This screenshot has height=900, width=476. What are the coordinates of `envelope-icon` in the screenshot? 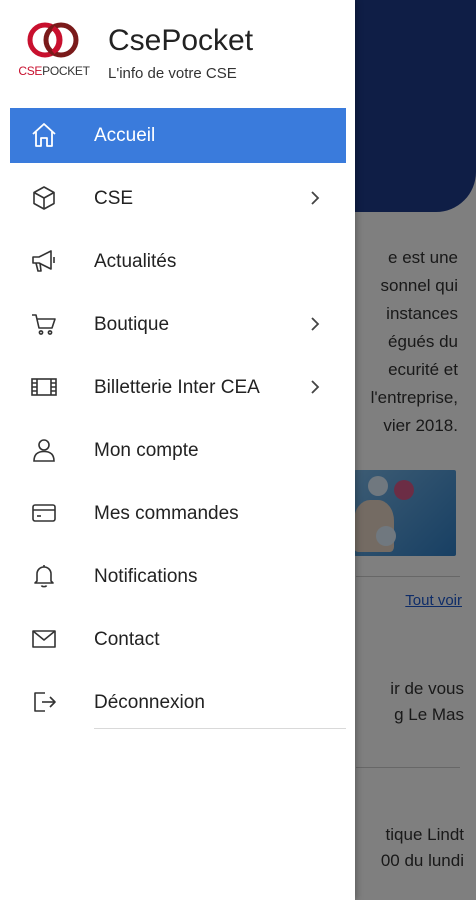 It's located at (44, 639).